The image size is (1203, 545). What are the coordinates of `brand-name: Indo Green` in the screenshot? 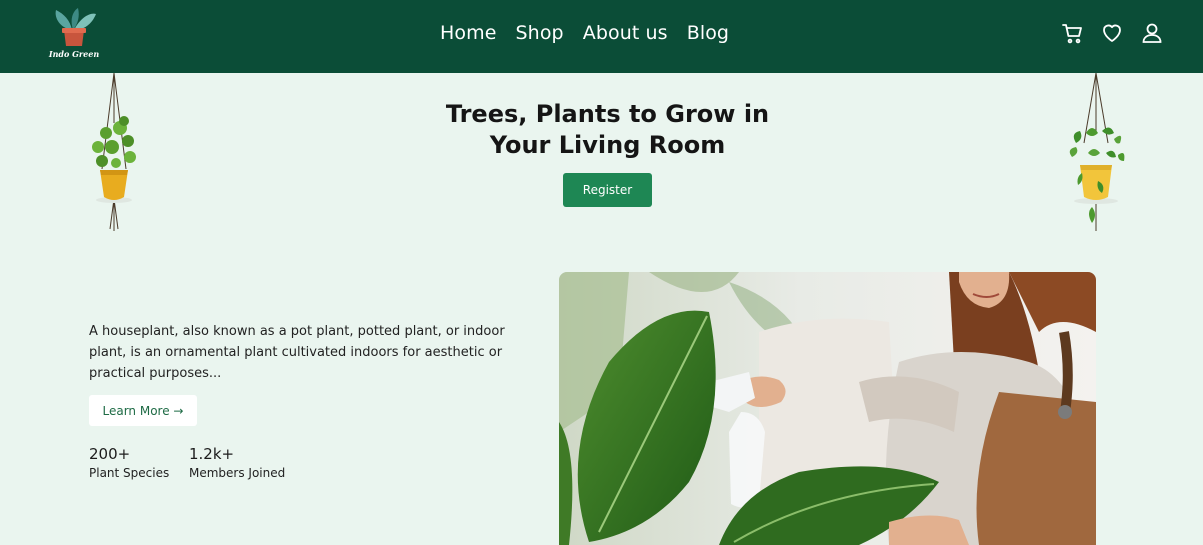 It's located at (74, 54).